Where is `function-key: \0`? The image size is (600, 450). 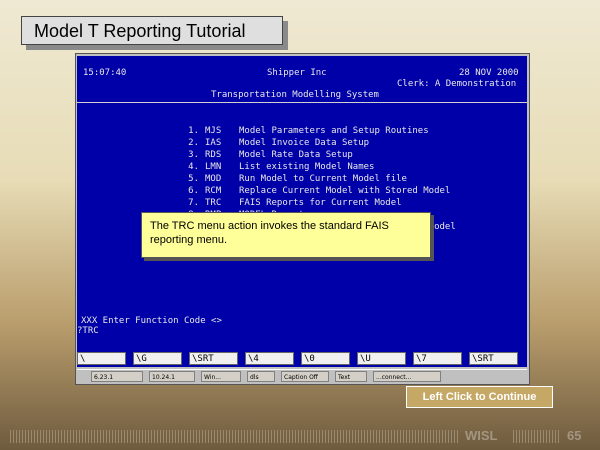 function-key: \0 is located at coordinates (325, 358).